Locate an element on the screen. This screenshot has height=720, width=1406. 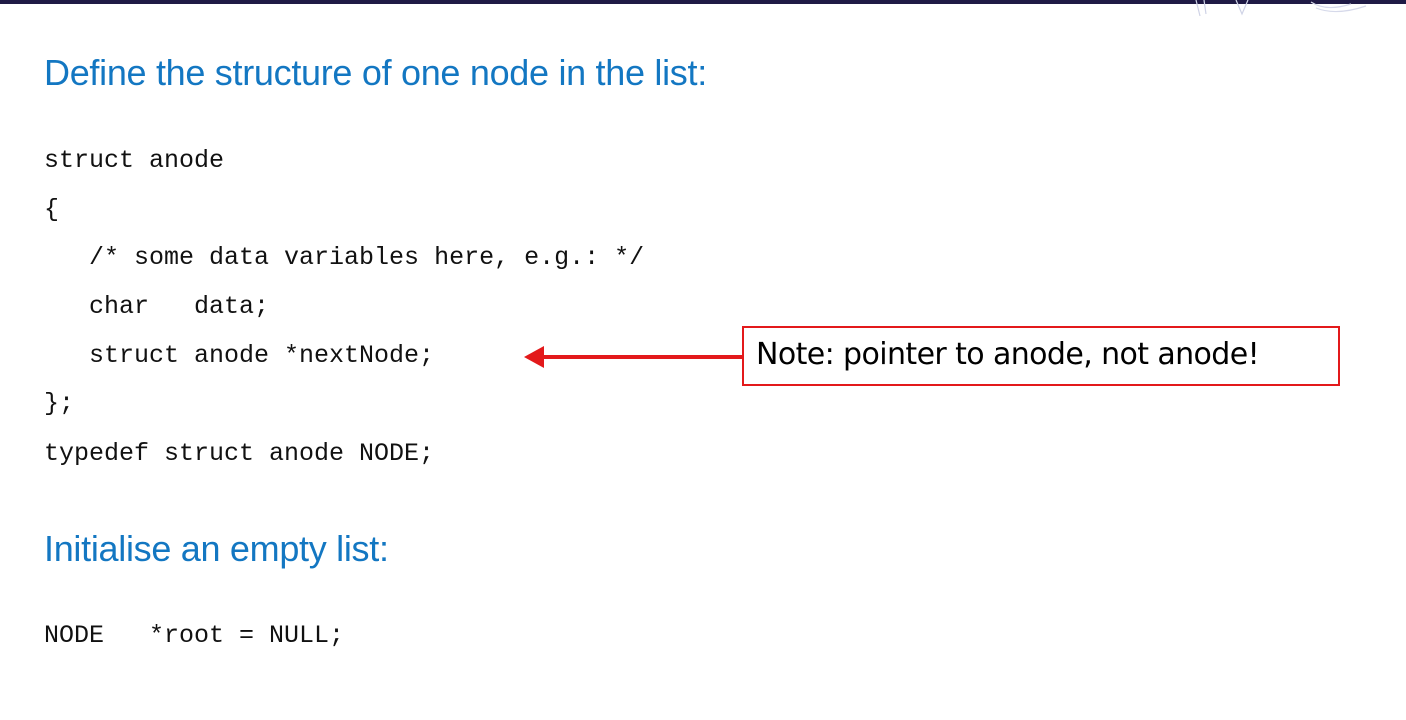
code-line: char data; is located at coordinates (157, 306).